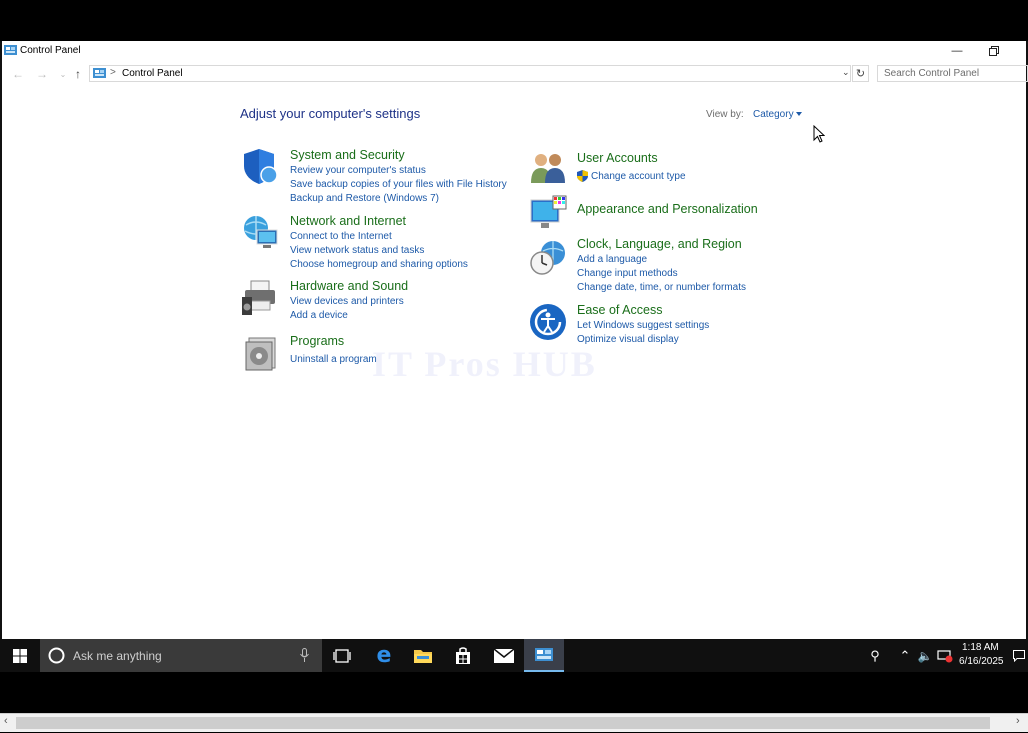 This screenshot has height=733, width=1028. I want to click on title-bar: Control Panel —, so click(514, 51).